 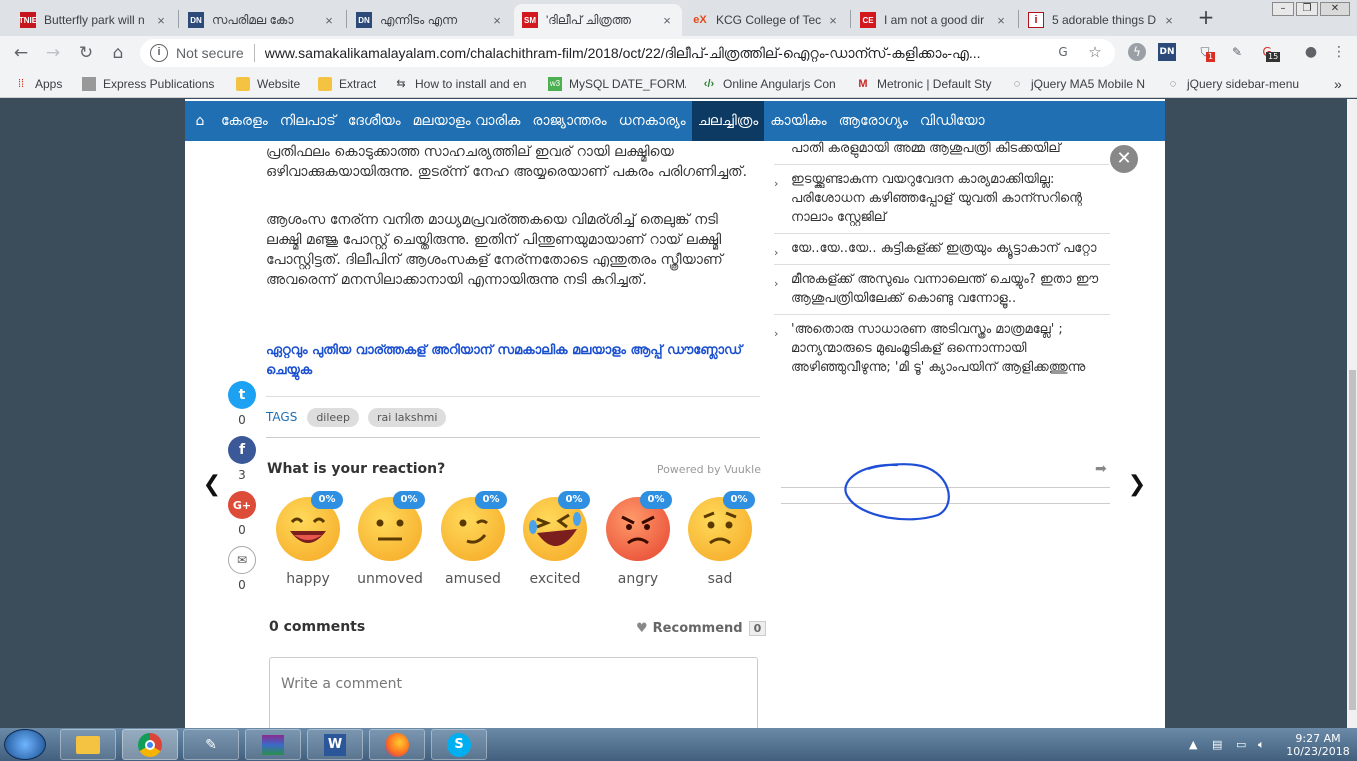 What do you see at coordinates (1206, 18) in the screenshot?
I see `new-tab-button: +` at bounding box center [1206, 18].